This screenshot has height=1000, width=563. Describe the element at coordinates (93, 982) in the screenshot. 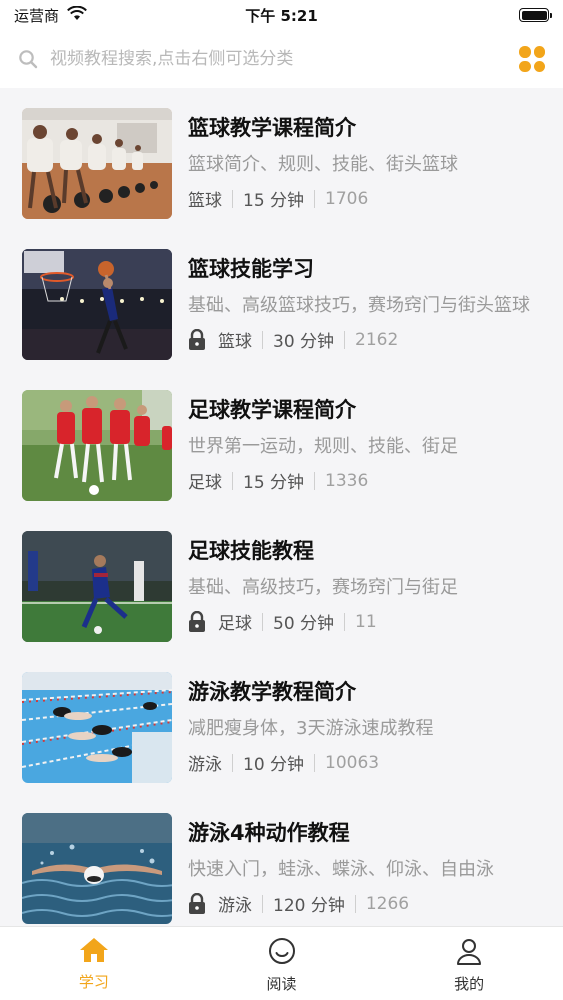

I see `tab-study-label: 学习` at that location.